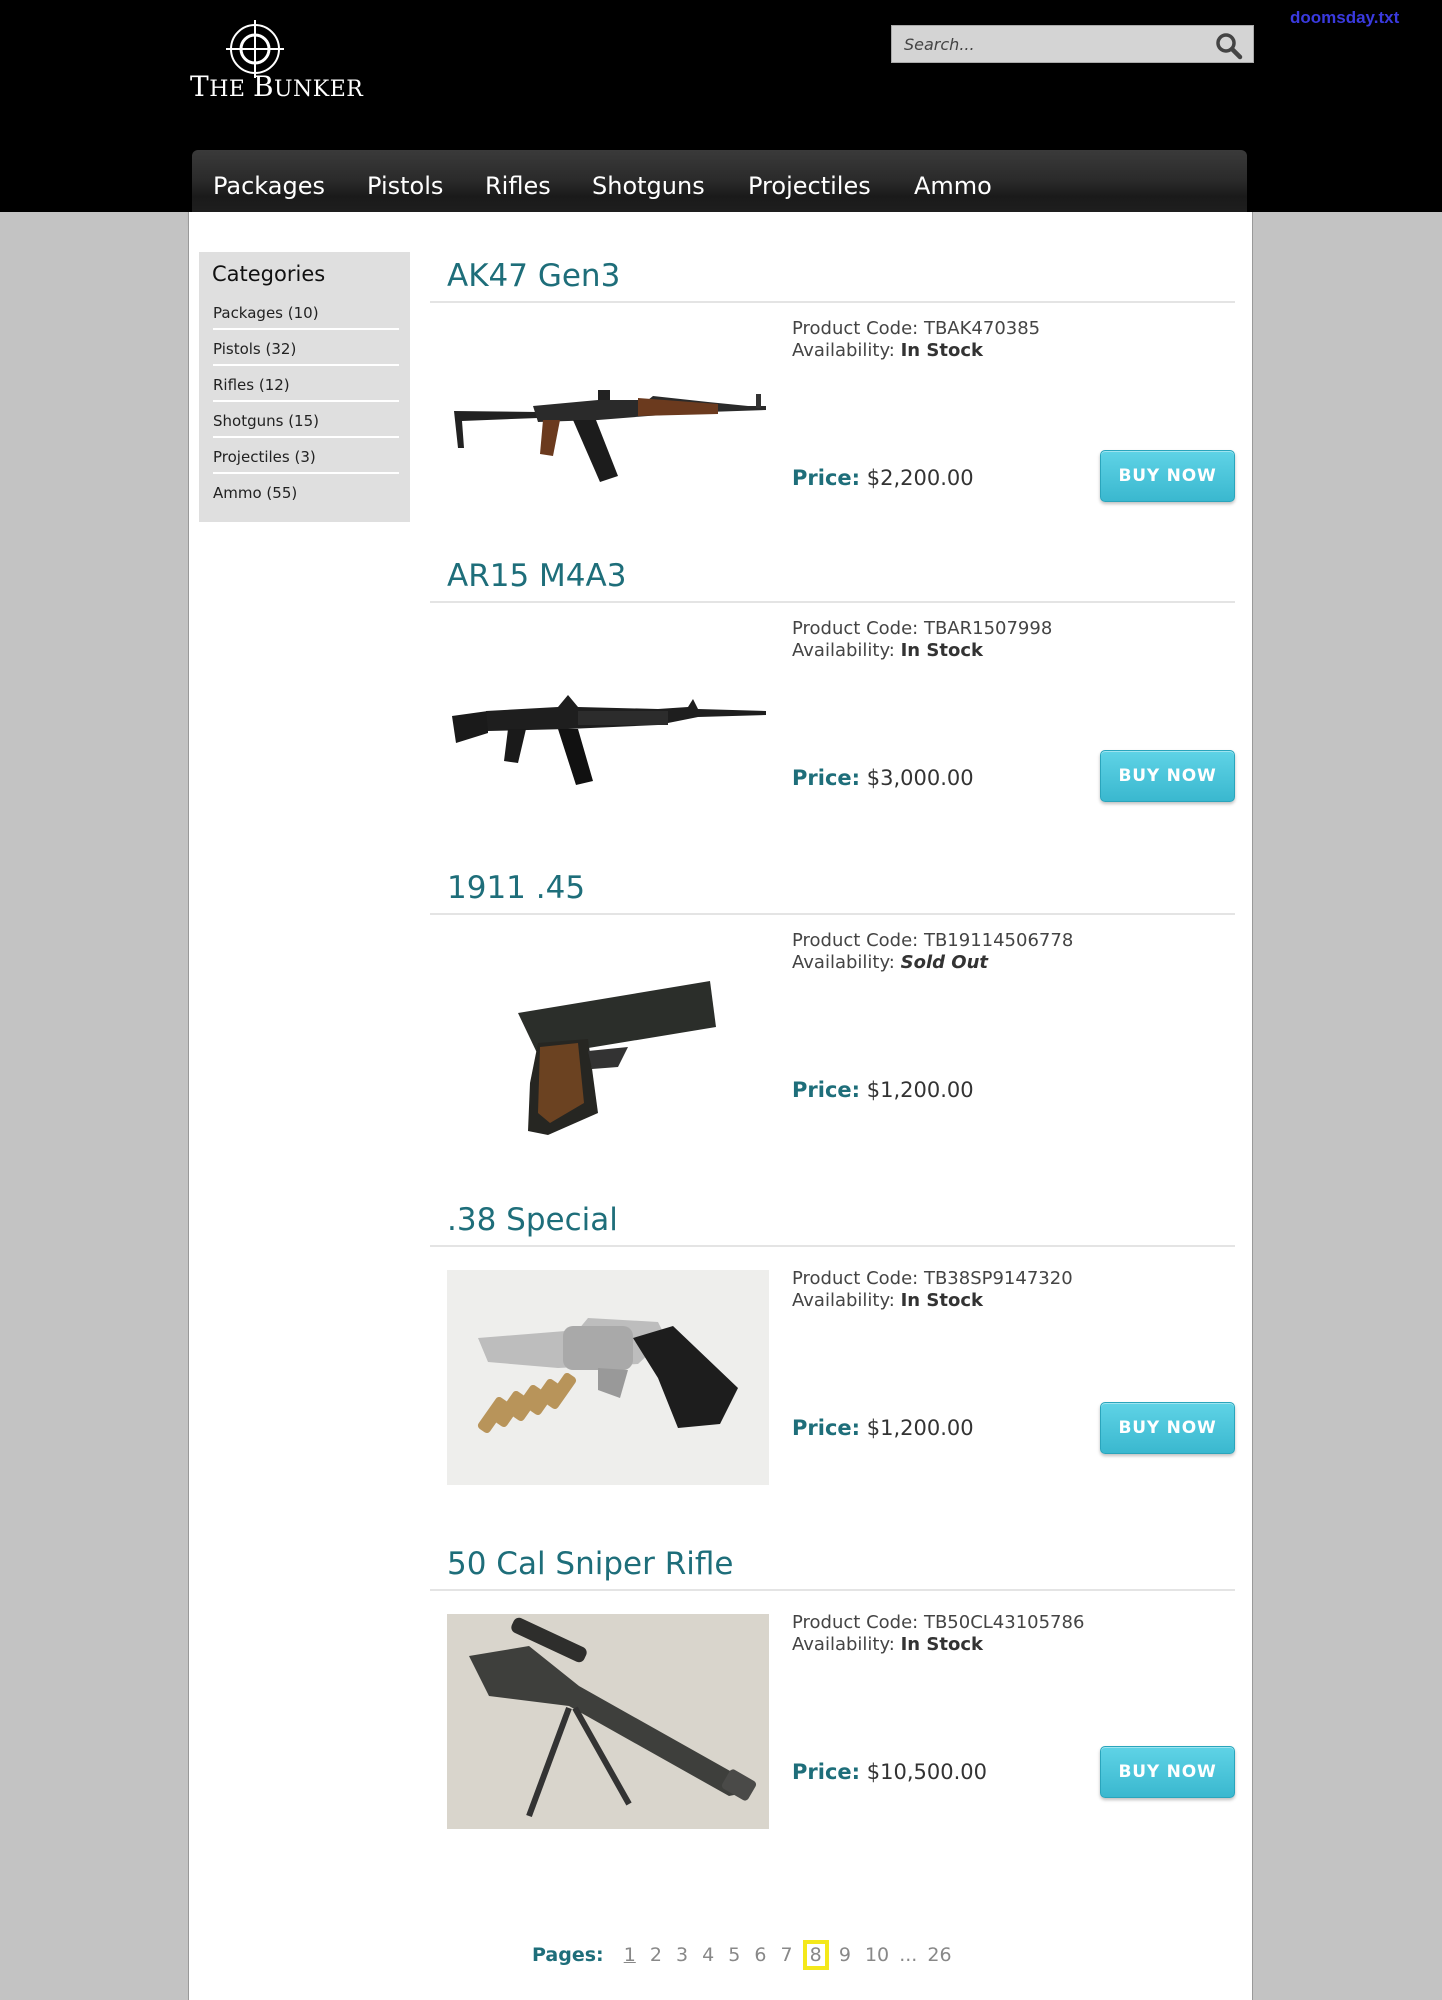 The width and height of the screenshot is (1442, 2000). Describe the element at coordinates (815, 1955) in the screenshot. I see `page-8-current: 8` at that location.